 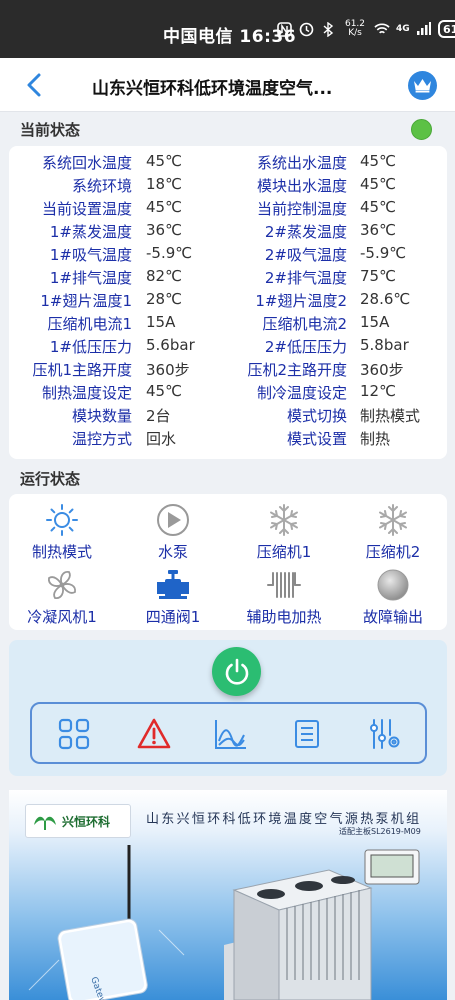 I want to click on status-row: 当前设置温度 45℃ 当前控制温度 45℃, so click(x=228, y=209).